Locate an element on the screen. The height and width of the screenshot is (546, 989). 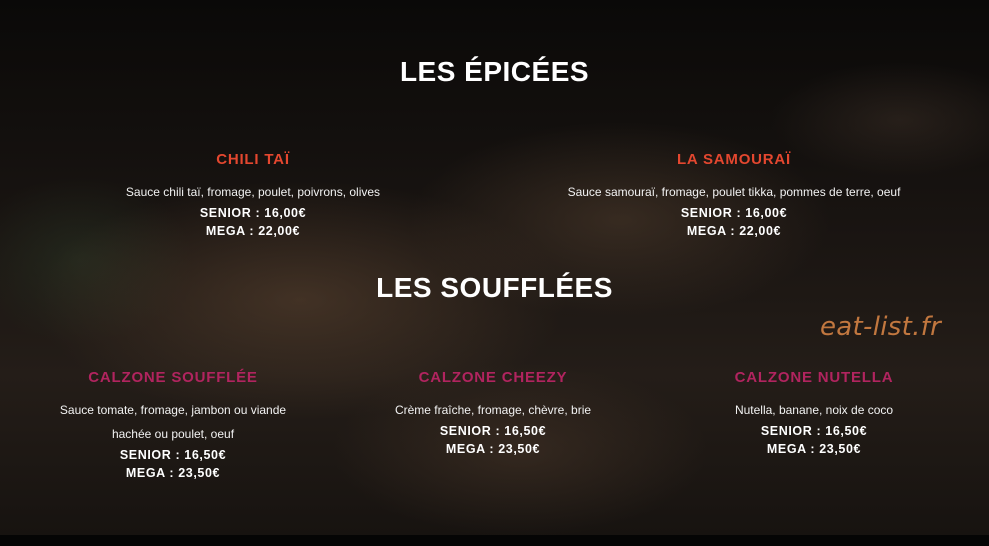
footer-bar is located at coordinates (494, 540).